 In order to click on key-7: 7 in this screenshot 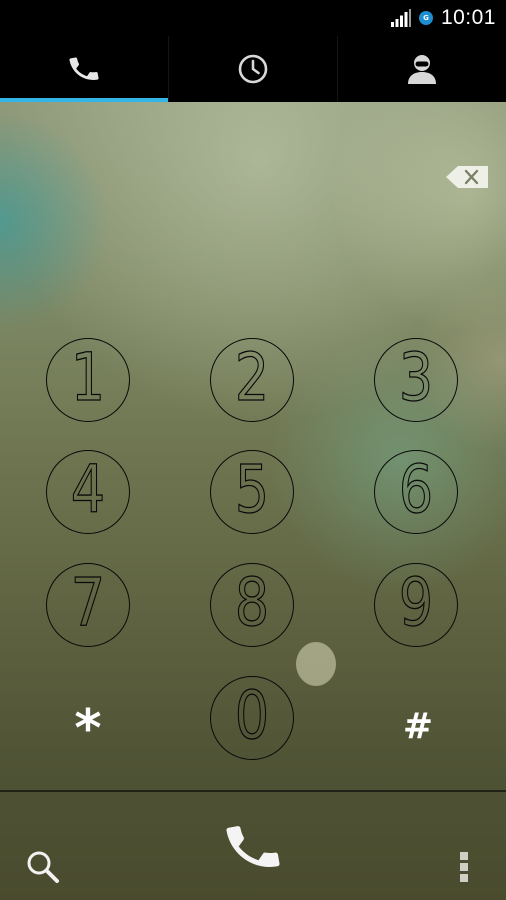, I will do `click(88, 605)`.